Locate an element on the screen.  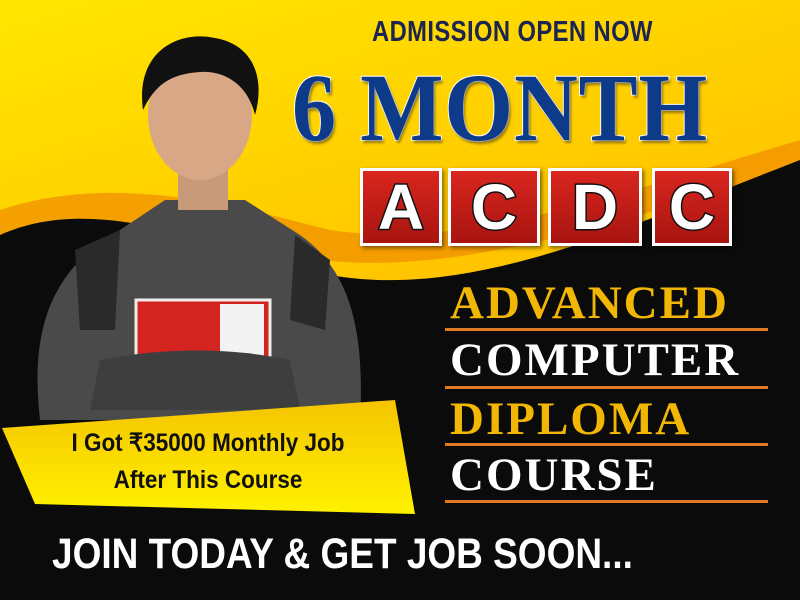
duration-heading: 6 MONTH is located at coordinates (500, 107).